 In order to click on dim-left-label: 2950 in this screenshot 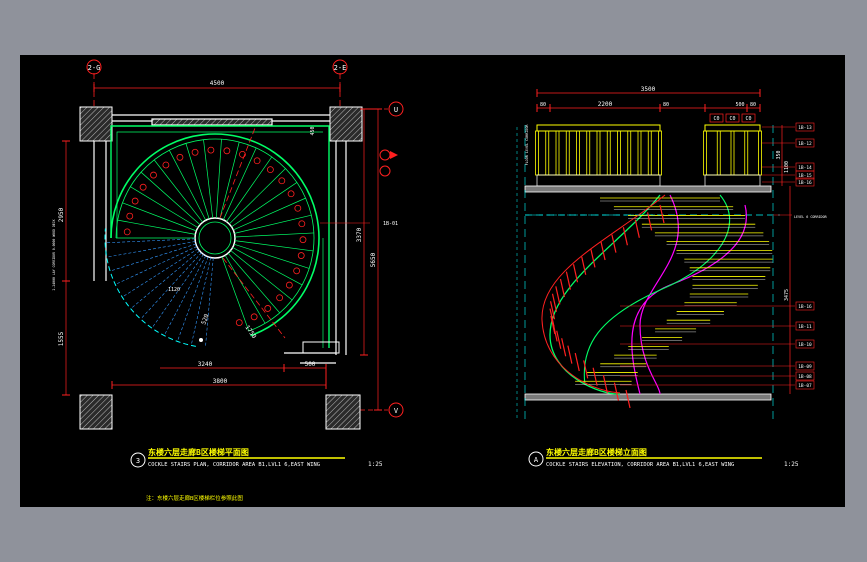, I will do `click(61, 214)`.